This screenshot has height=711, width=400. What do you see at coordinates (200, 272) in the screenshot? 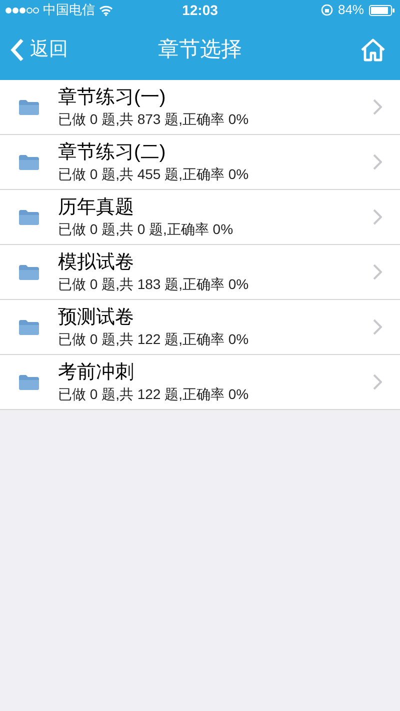
I see `chapter-row: 模拟试卷 已做 0 题,共 183 题,正确率 0%` at bounding box center [200, 272].